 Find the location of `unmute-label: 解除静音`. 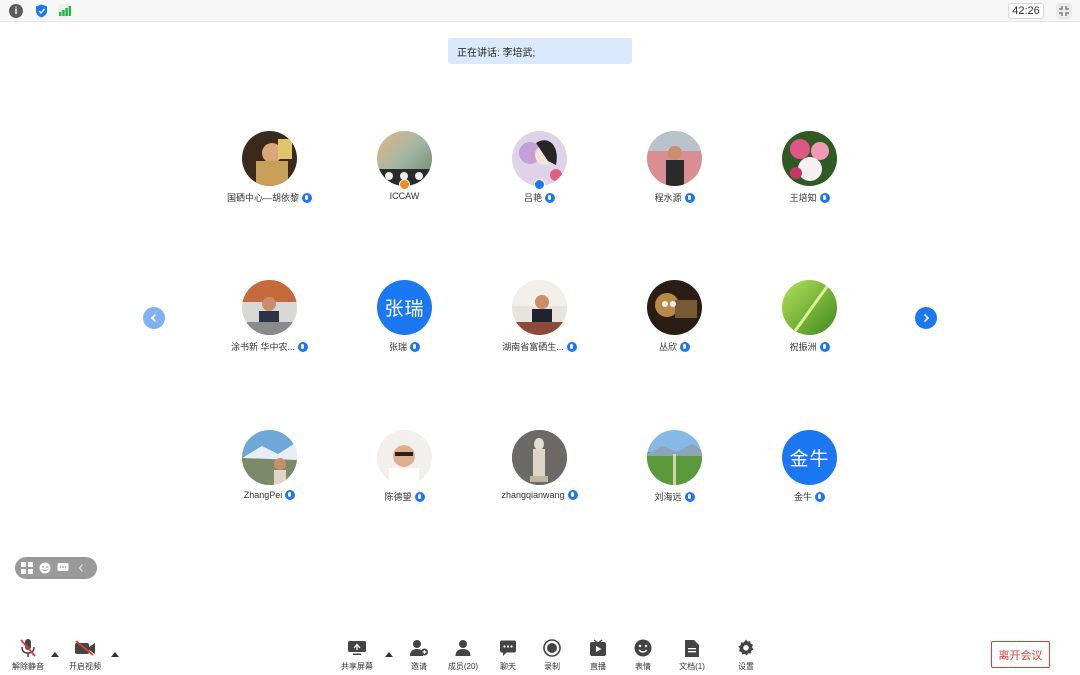

unmute-label: 解除静音 is located at coordinates (28, 666).